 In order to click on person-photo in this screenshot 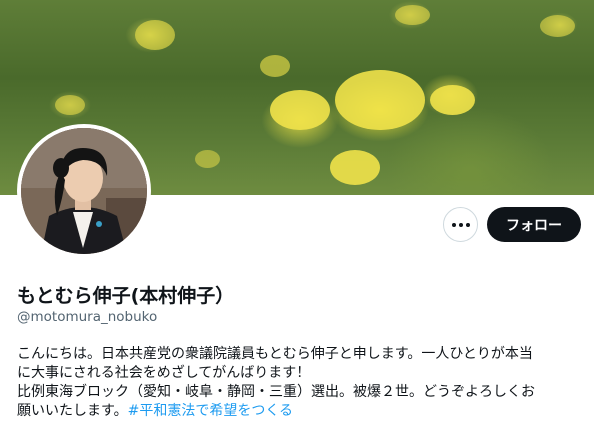, I will do `click(84, 191)`.